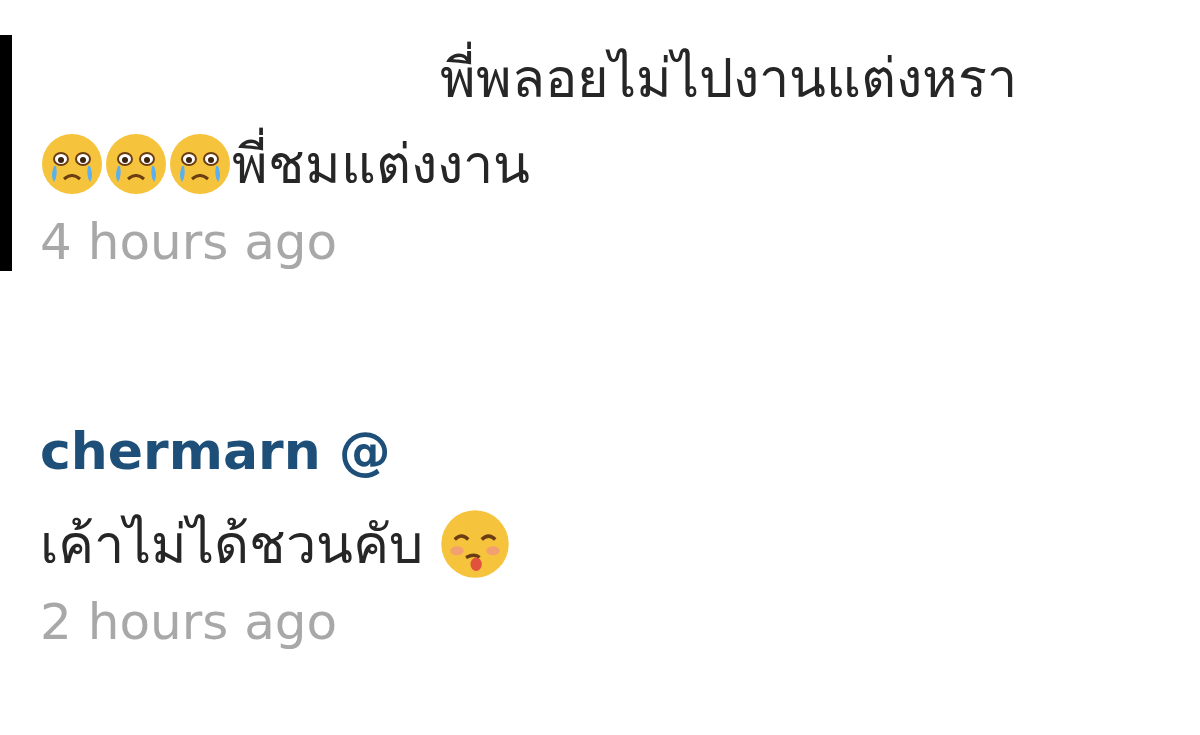  Describe the element at coordinates (189, 622) in the screenshot. I see `timestamp: 2 hours ago` at that location.